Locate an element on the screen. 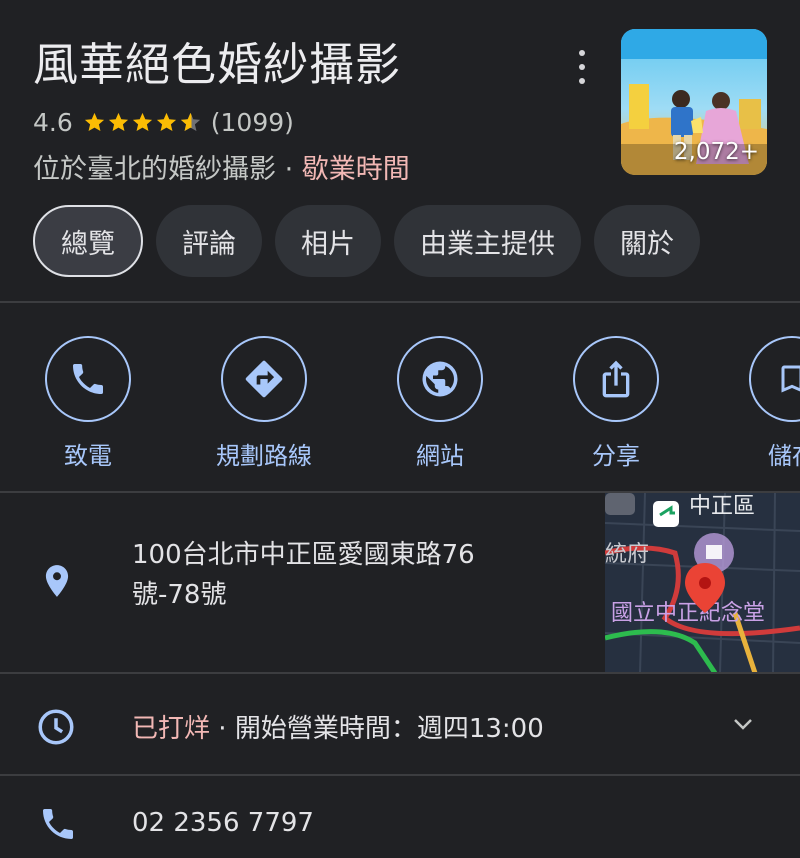 The image size is (800, 858). hours-status: 已打烊 · 開始營業時間：週四13:00 is located at coordinates (338, 726).